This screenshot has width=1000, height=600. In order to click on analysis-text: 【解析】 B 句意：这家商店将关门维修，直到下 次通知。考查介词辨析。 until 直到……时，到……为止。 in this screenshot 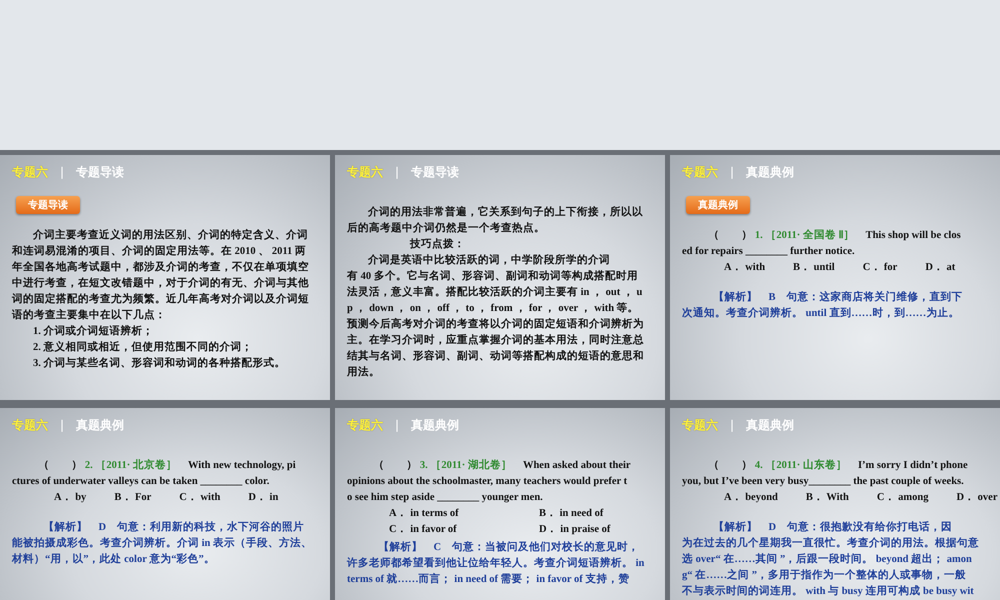, I will do `click(823, 305)`.